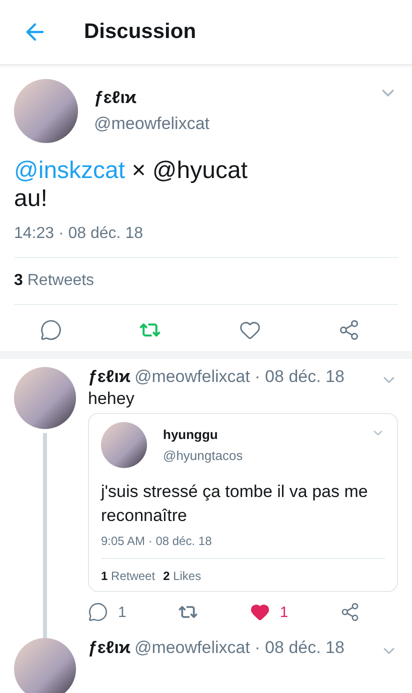 Image resolution: width=412 pixels, height=693 pixels. Describe the element at coordinates (203, 455) in the screenshot. I see `user-handle: @hyungtacos` at that location.